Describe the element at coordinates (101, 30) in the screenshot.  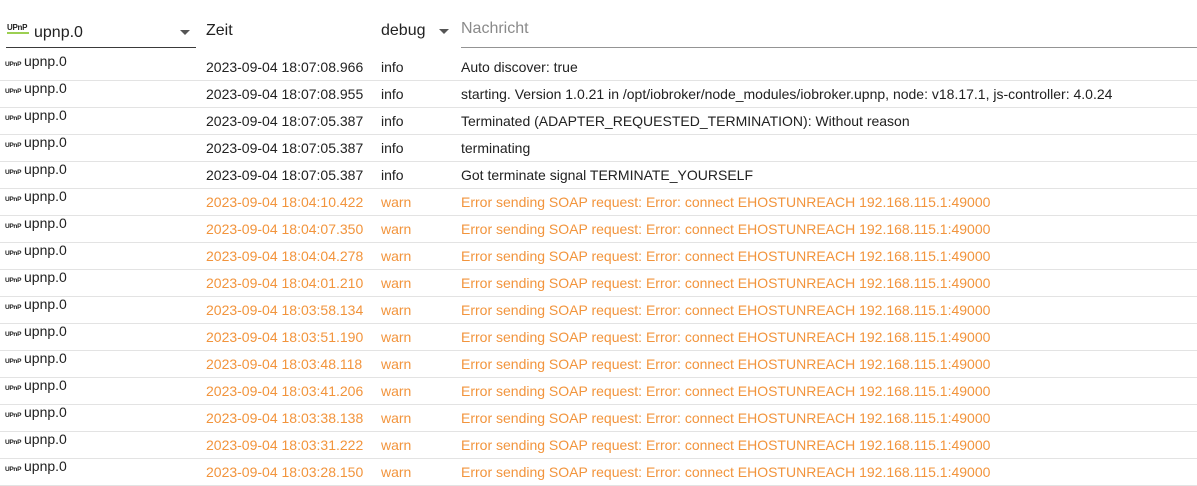
I see `source-filter-select: UPnP upnp.0` at that location.